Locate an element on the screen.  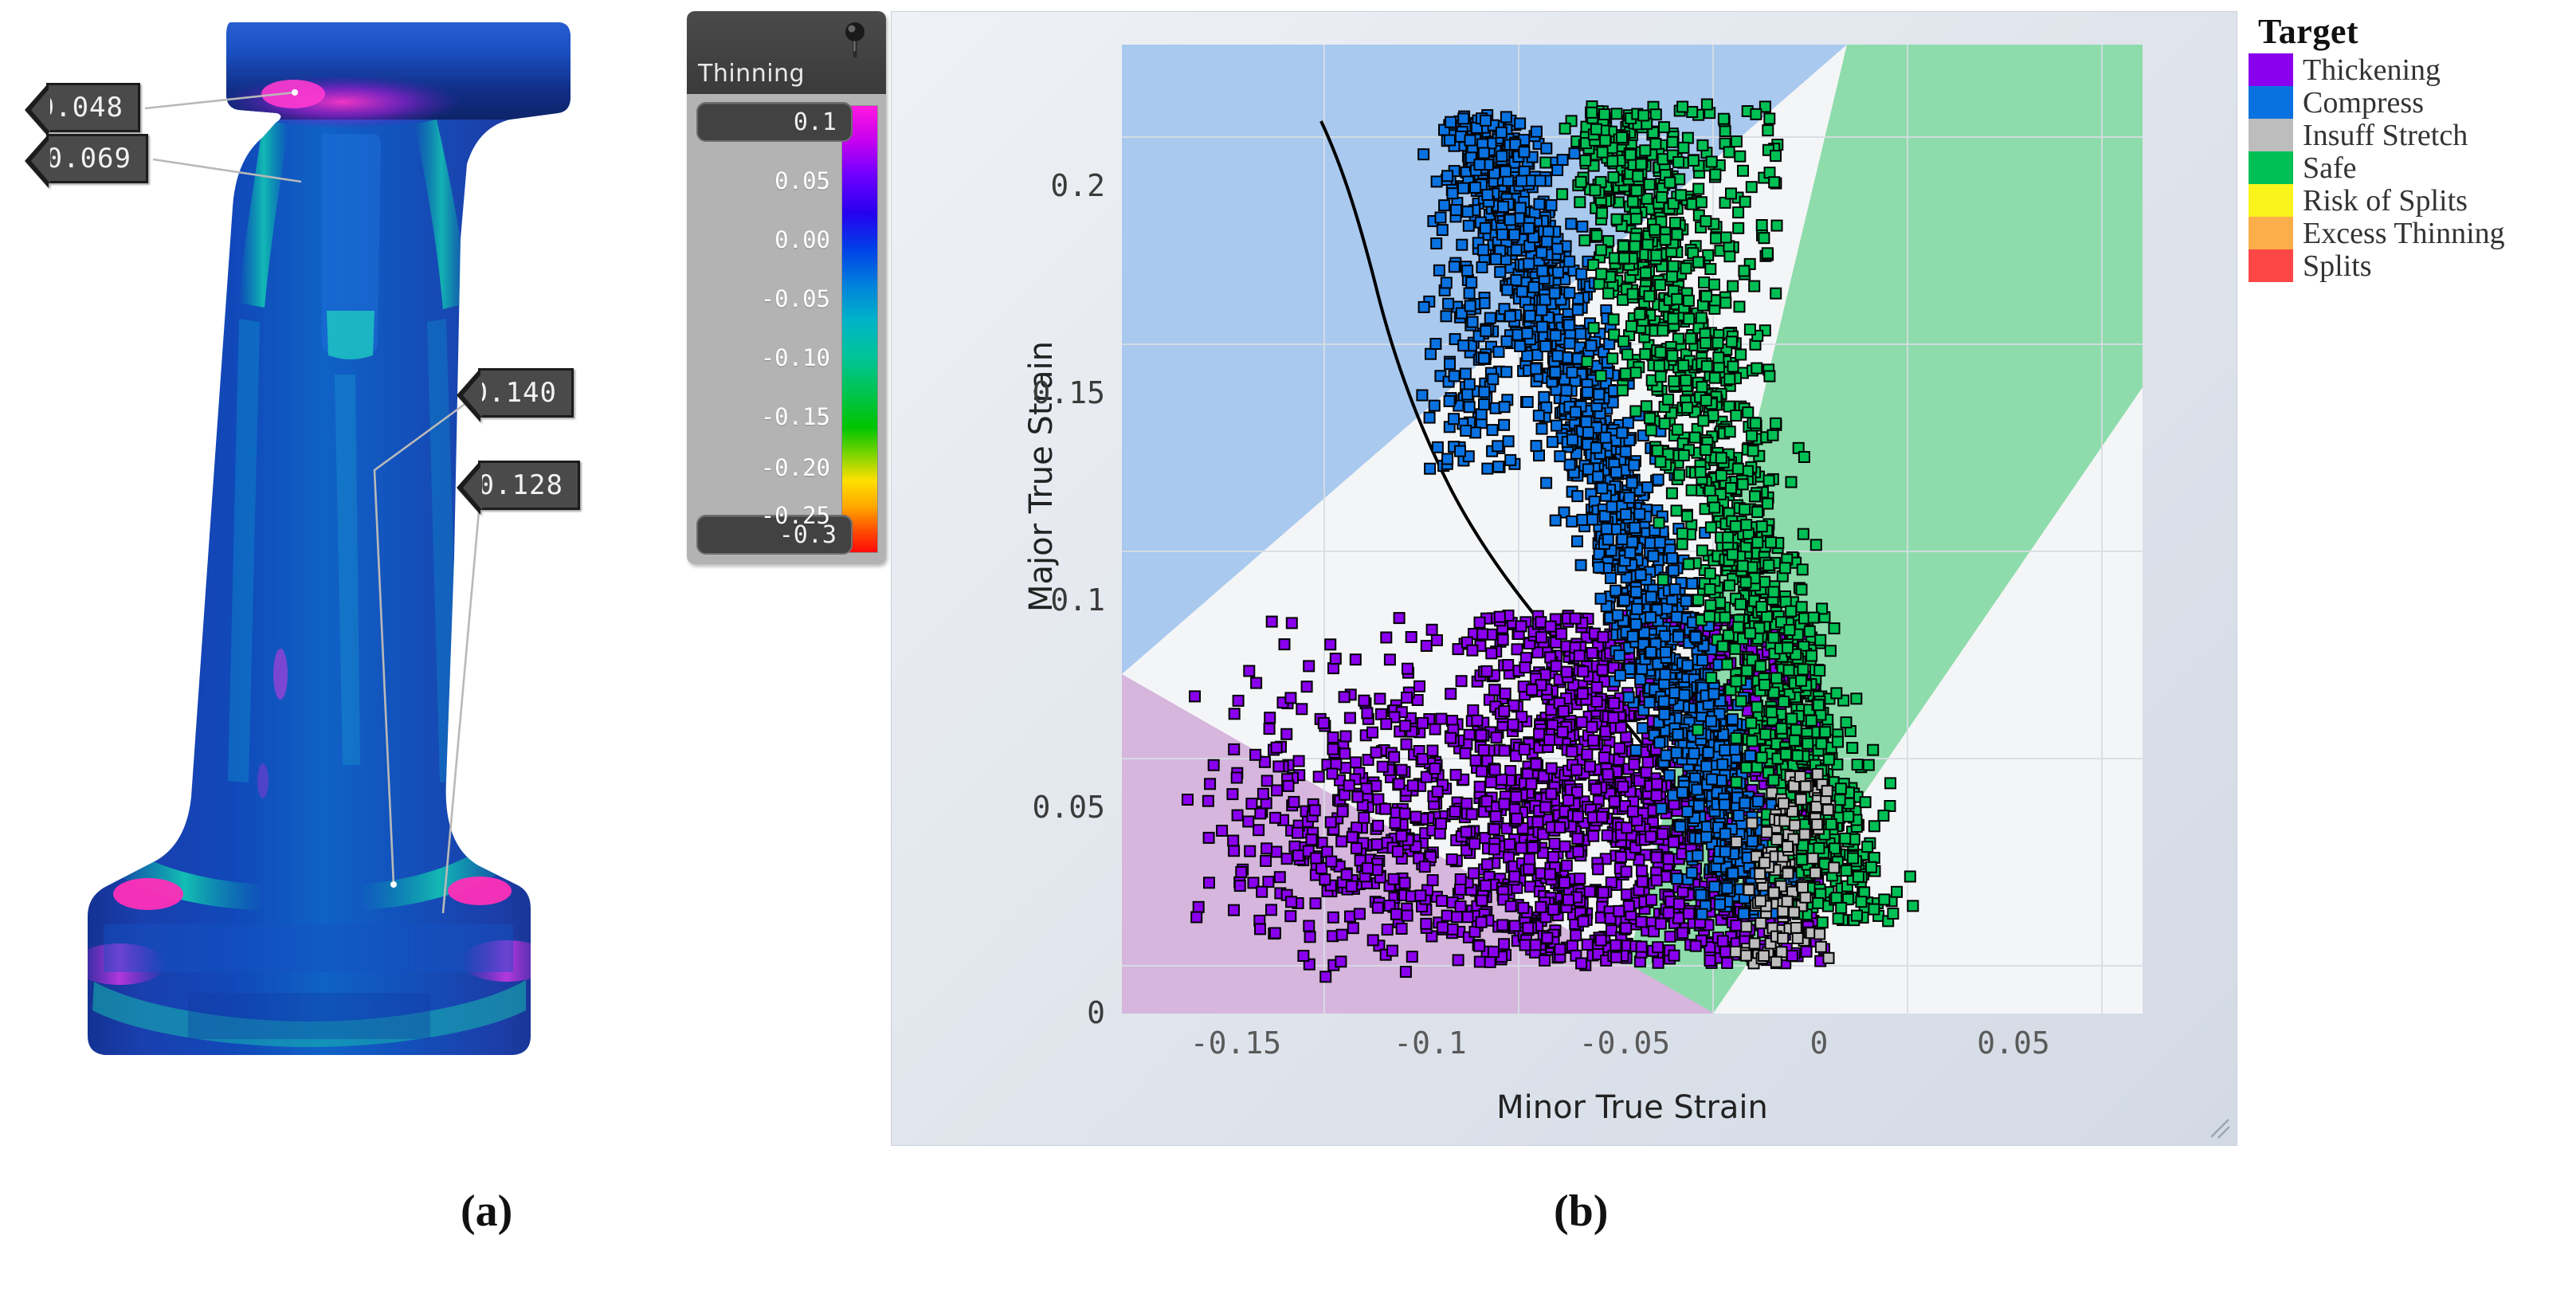
thinning-max-input: 0.1 is located at coordinates (775, 122).